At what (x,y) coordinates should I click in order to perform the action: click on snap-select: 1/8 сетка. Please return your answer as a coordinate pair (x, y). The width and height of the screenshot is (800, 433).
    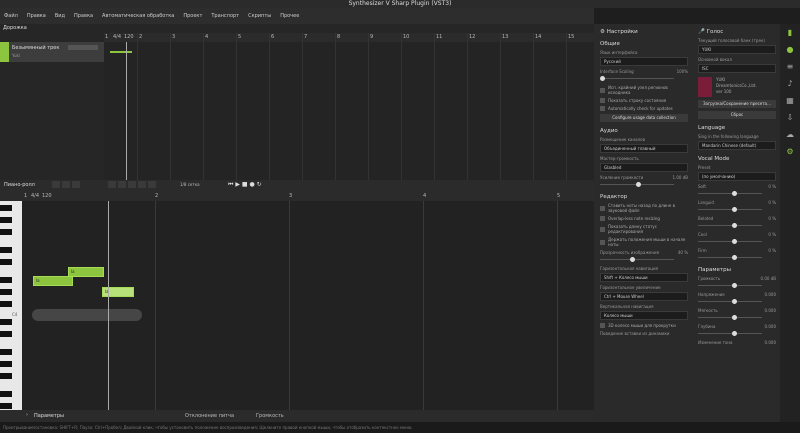
    Looking at the image, I should click on (190, 184).